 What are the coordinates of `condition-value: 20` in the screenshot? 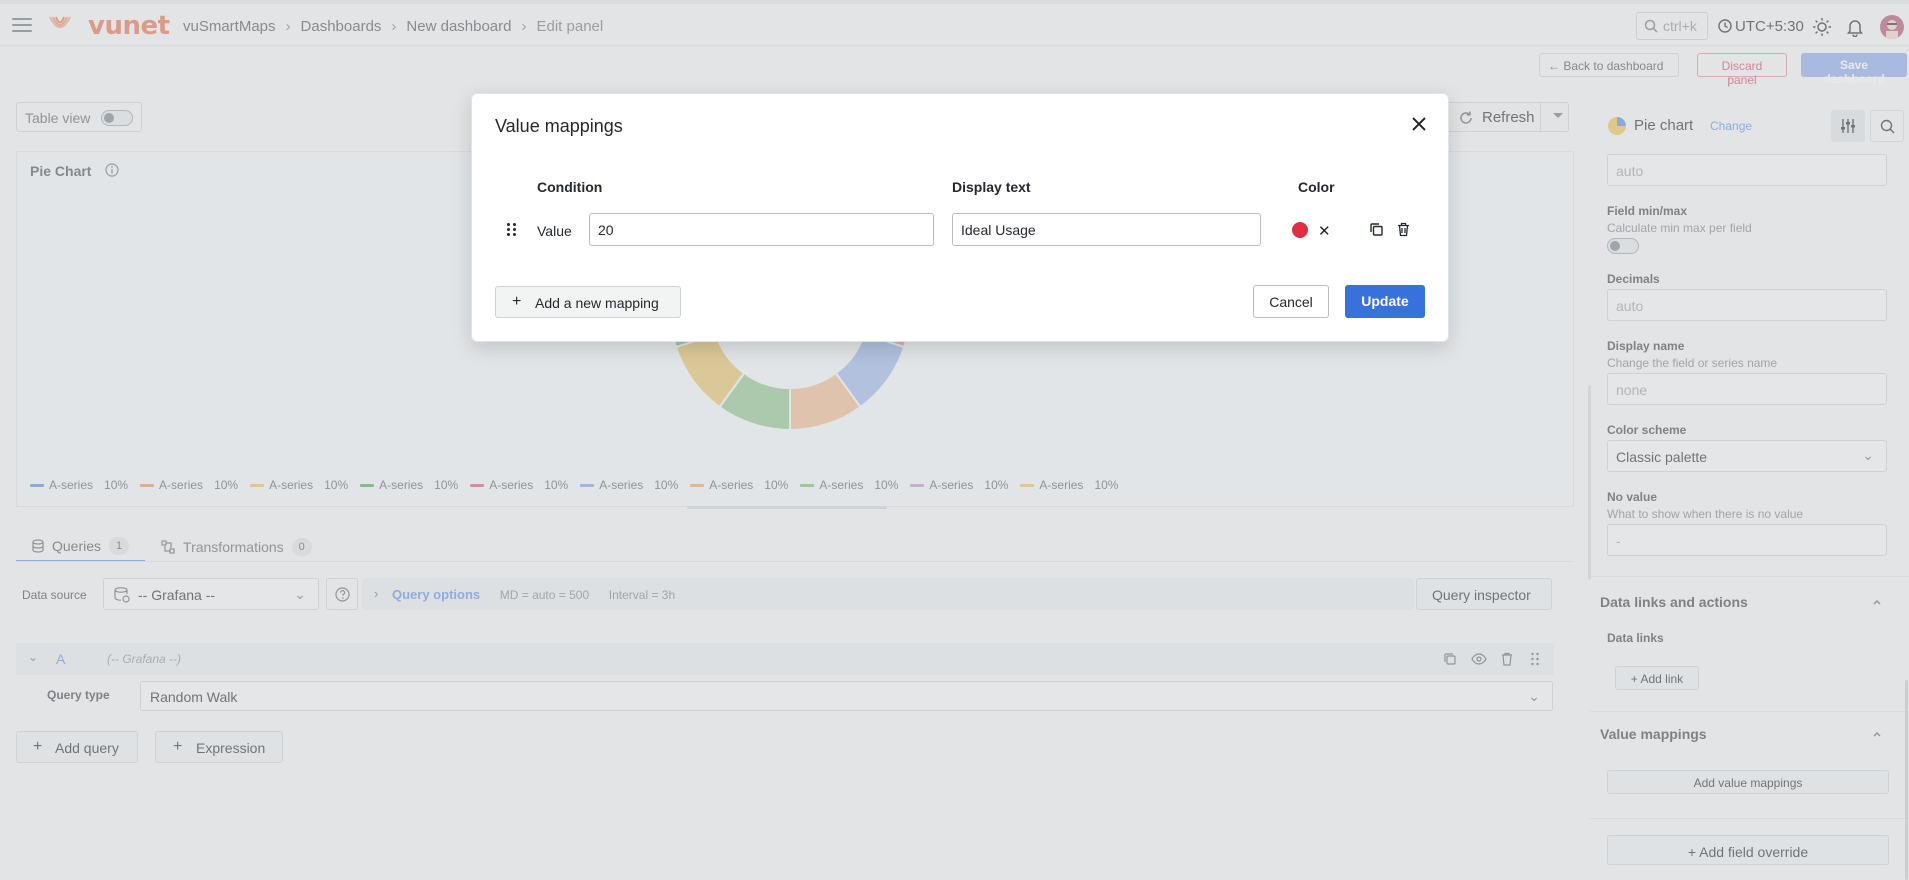 It's located at (606, 230).